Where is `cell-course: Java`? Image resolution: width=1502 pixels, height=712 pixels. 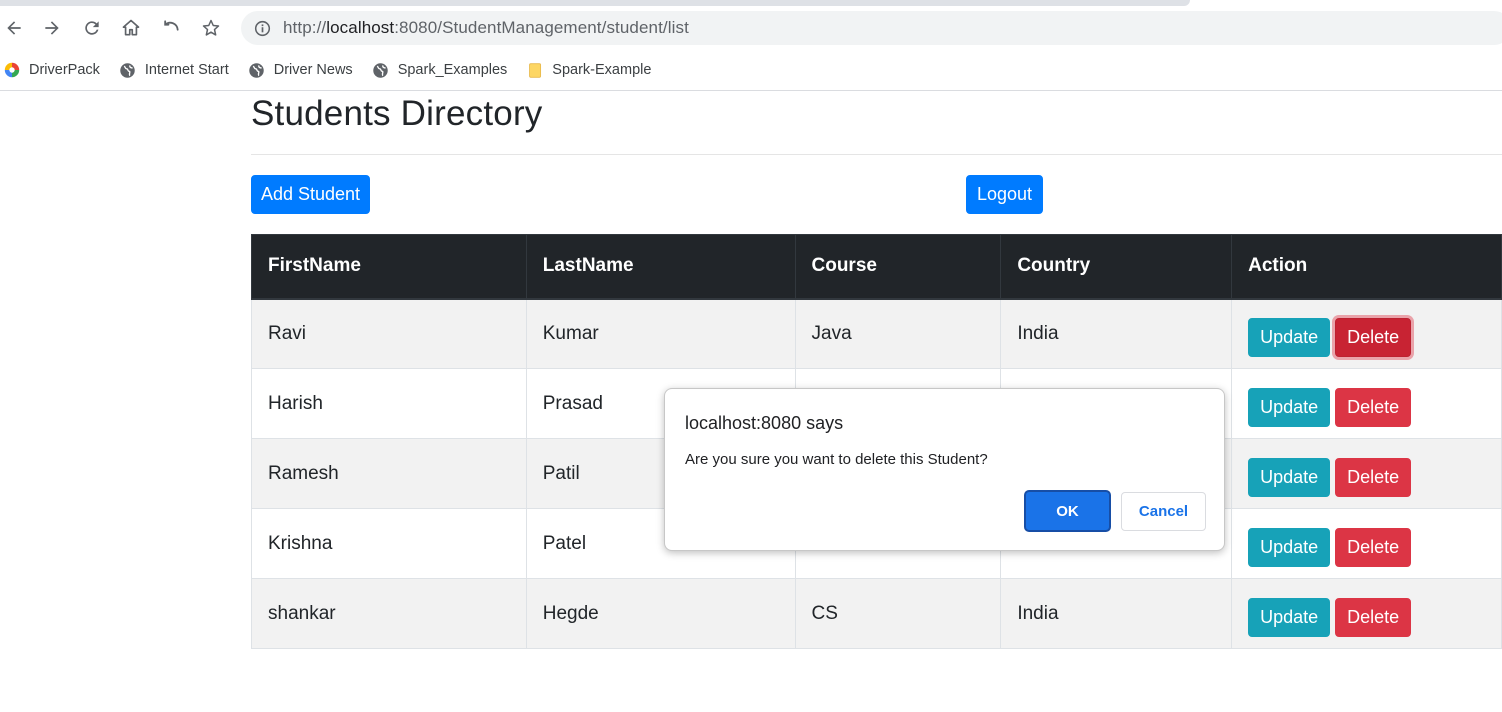 cell-course: Java is located at coordinates (898, 333).